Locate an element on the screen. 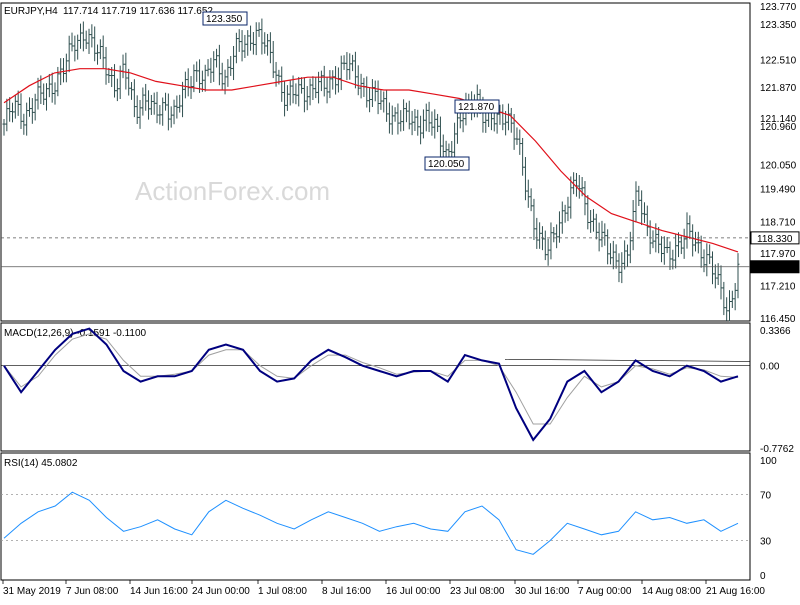 The height and width of the screenshot is (605, 800). x-tick-label: 1 Jul 08:00 is located at coordinates (282, 591).